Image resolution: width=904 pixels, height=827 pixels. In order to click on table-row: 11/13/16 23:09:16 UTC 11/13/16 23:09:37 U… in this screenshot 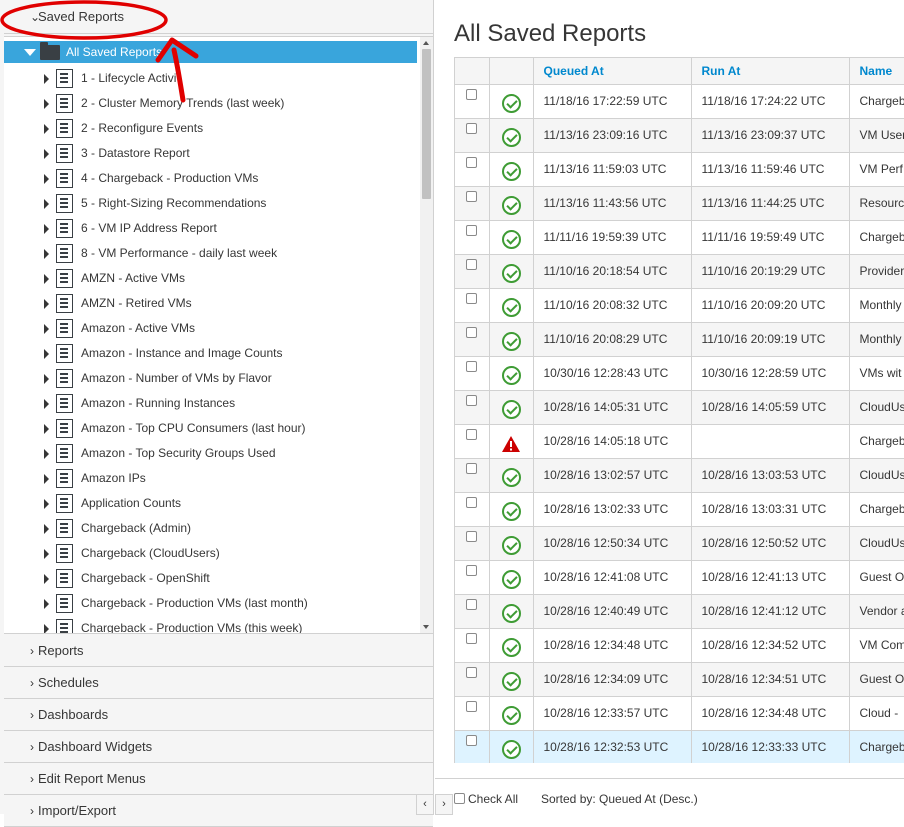, I will do `click(679, 135)`.